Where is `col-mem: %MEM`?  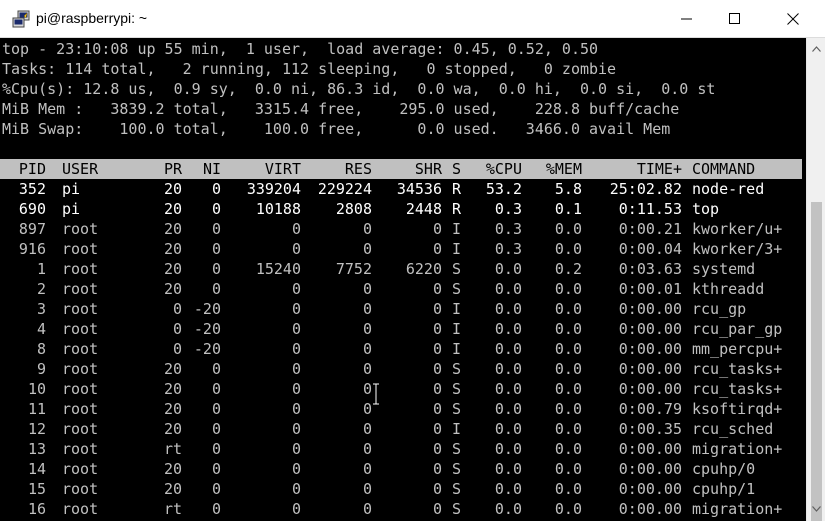 col-mem: %MEM is located at coordinates (563, 169).